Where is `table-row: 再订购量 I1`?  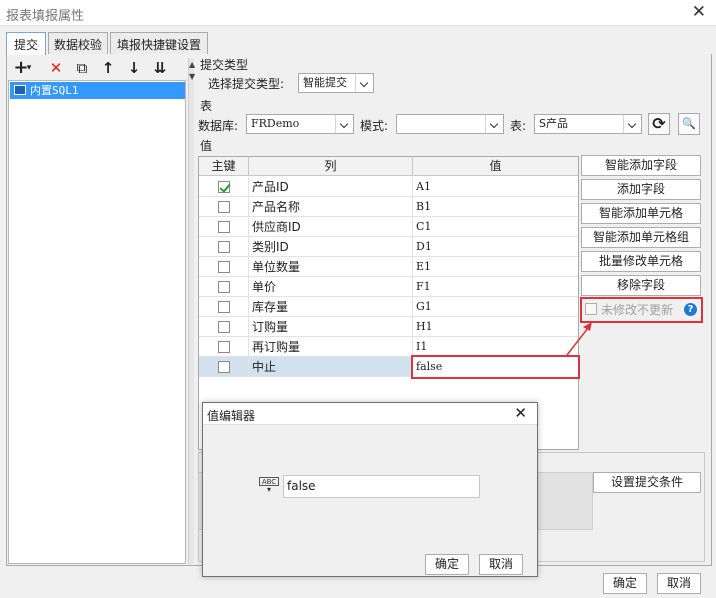
table-row: 再订购量 I1 is located at coordinates (388, 347).